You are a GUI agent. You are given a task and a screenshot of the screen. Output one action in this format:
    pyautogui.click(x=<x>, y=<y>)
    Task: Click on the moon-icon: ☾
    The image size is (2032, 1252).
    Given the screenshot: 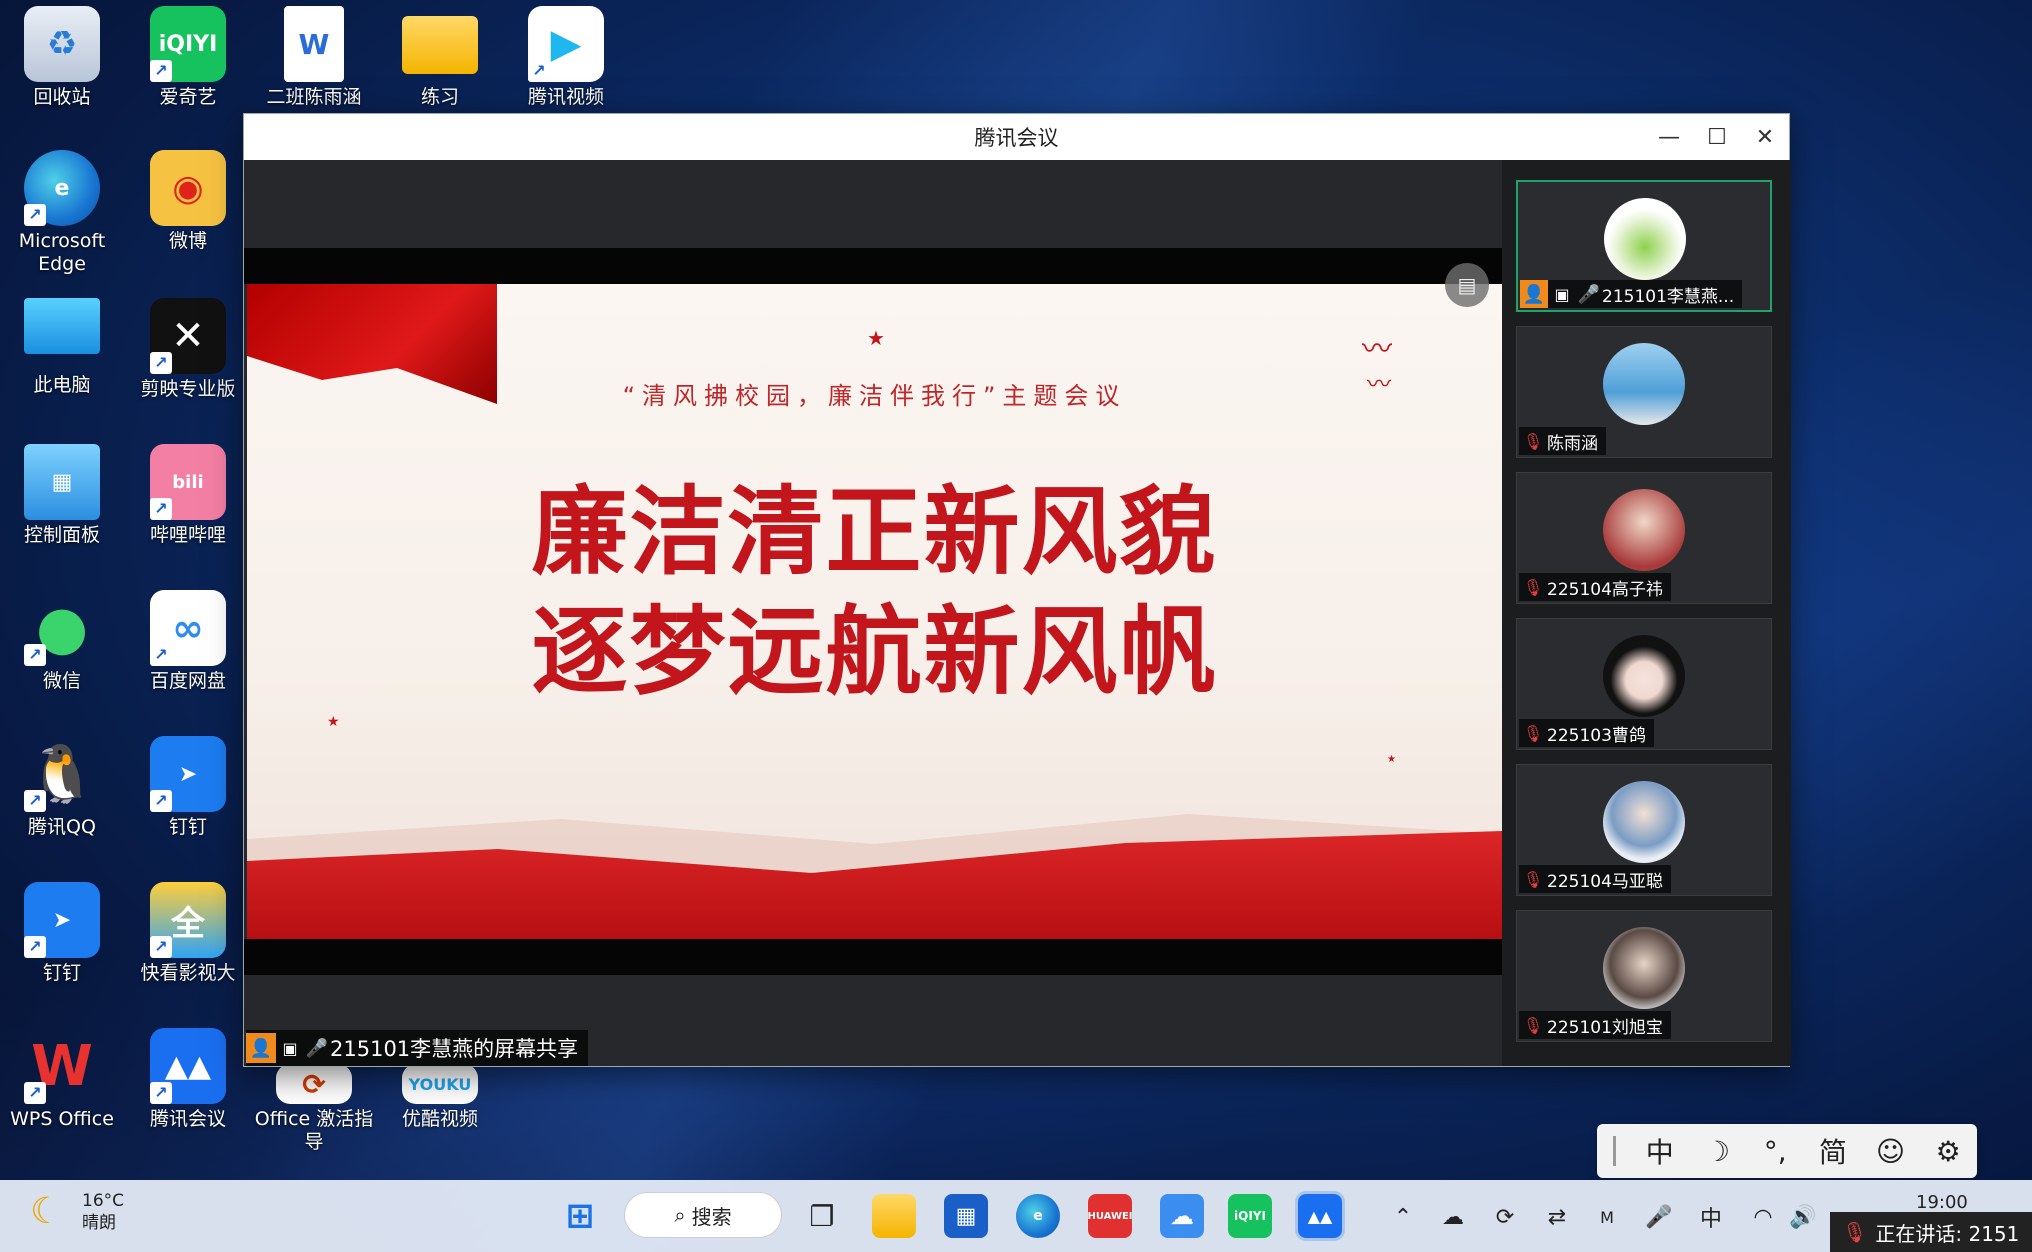 What is the action you would take?
    pyautogui.click(x=46, y=1211)
    